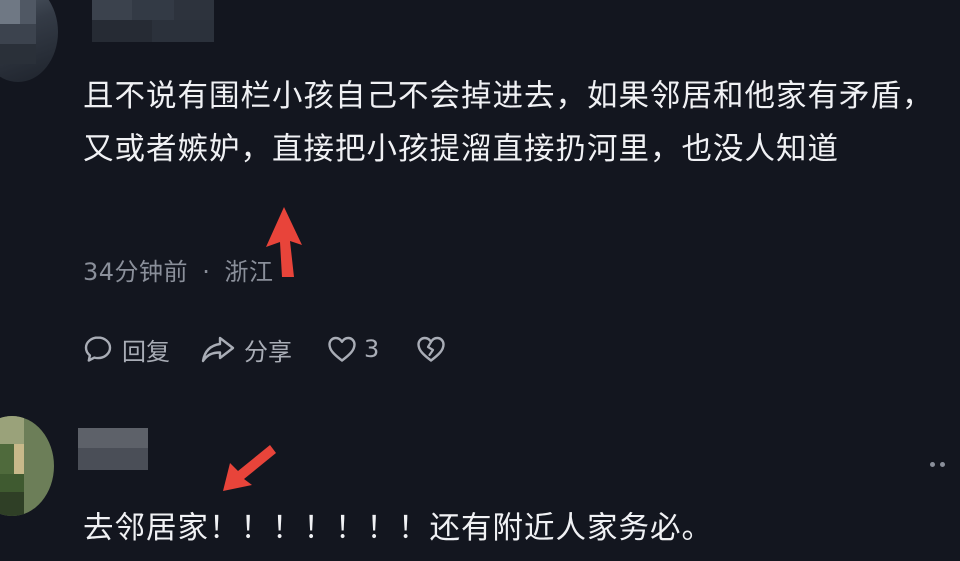  I want to click on comment-time: 34分钟前, so click(136, 272).